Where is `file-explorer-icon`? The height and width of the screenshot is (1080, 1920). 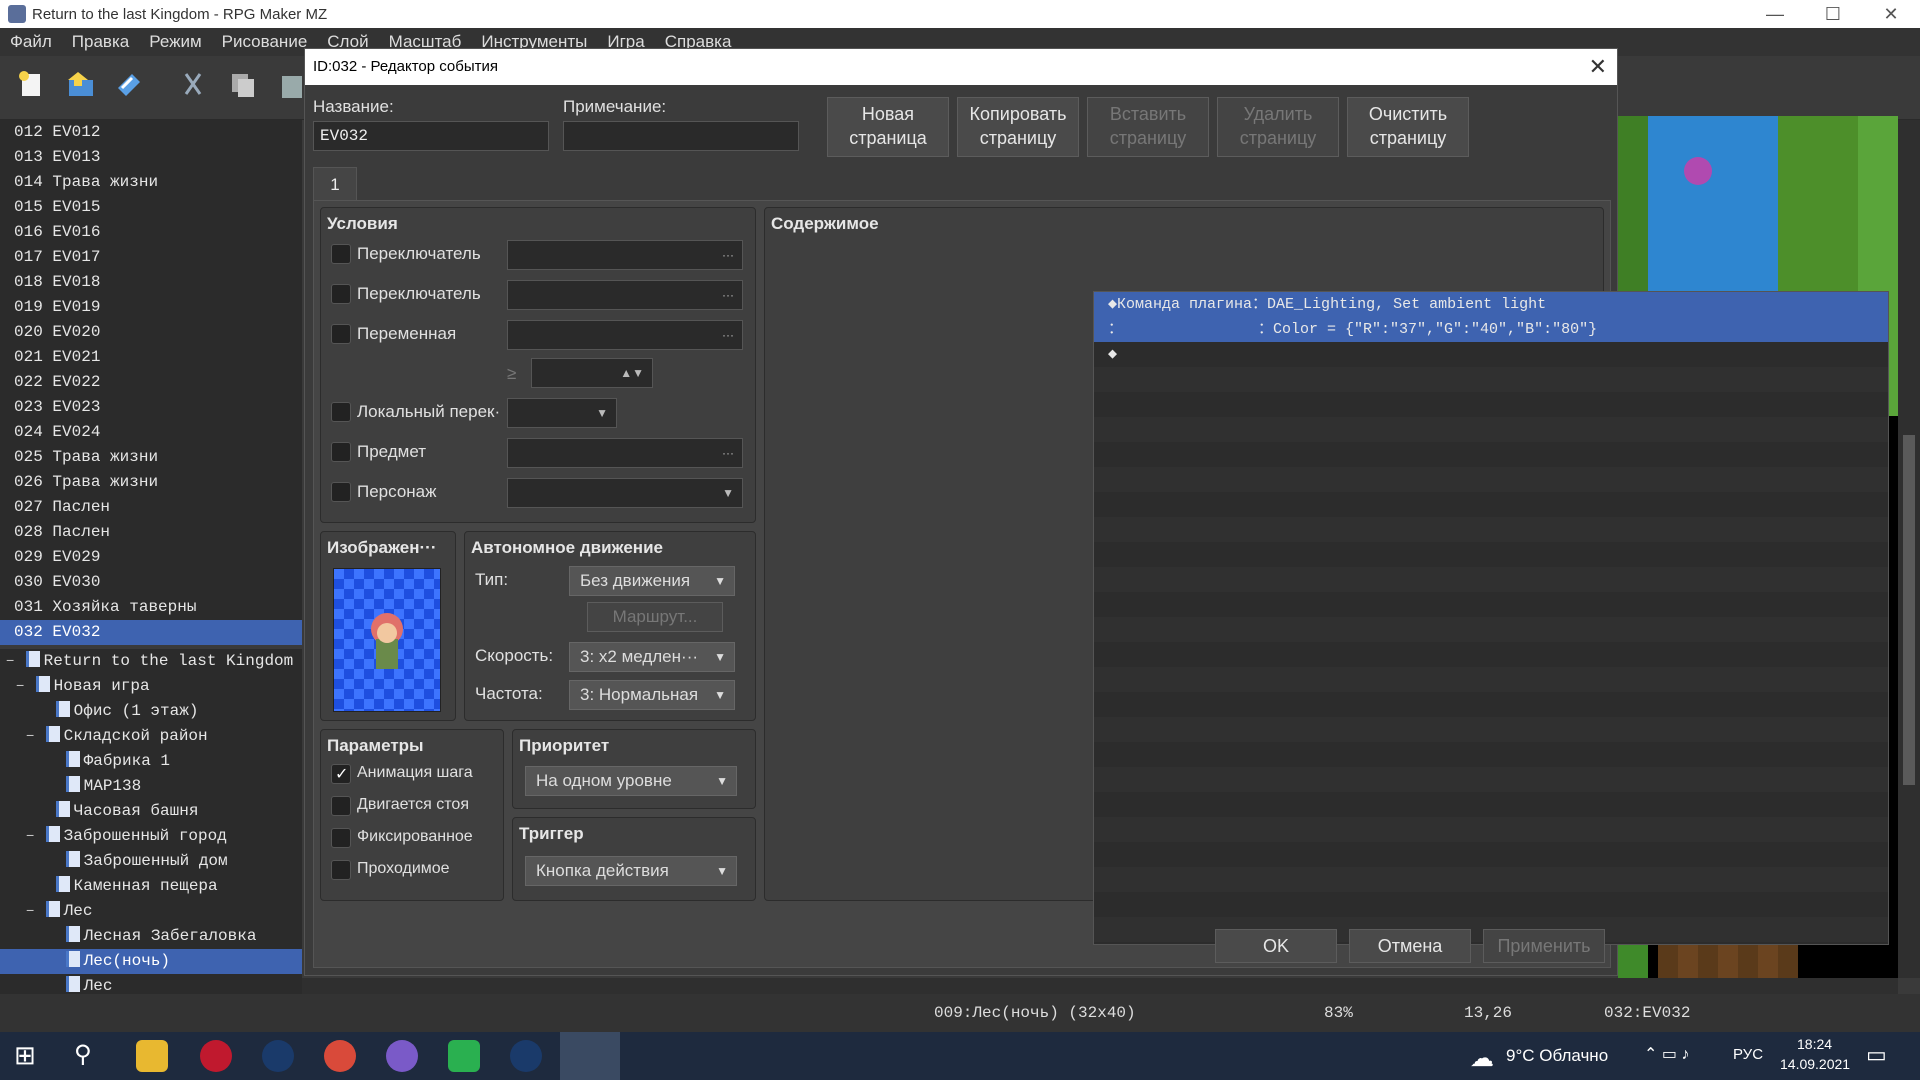 file-explorer-icon is located at coordinates (152, 1056).